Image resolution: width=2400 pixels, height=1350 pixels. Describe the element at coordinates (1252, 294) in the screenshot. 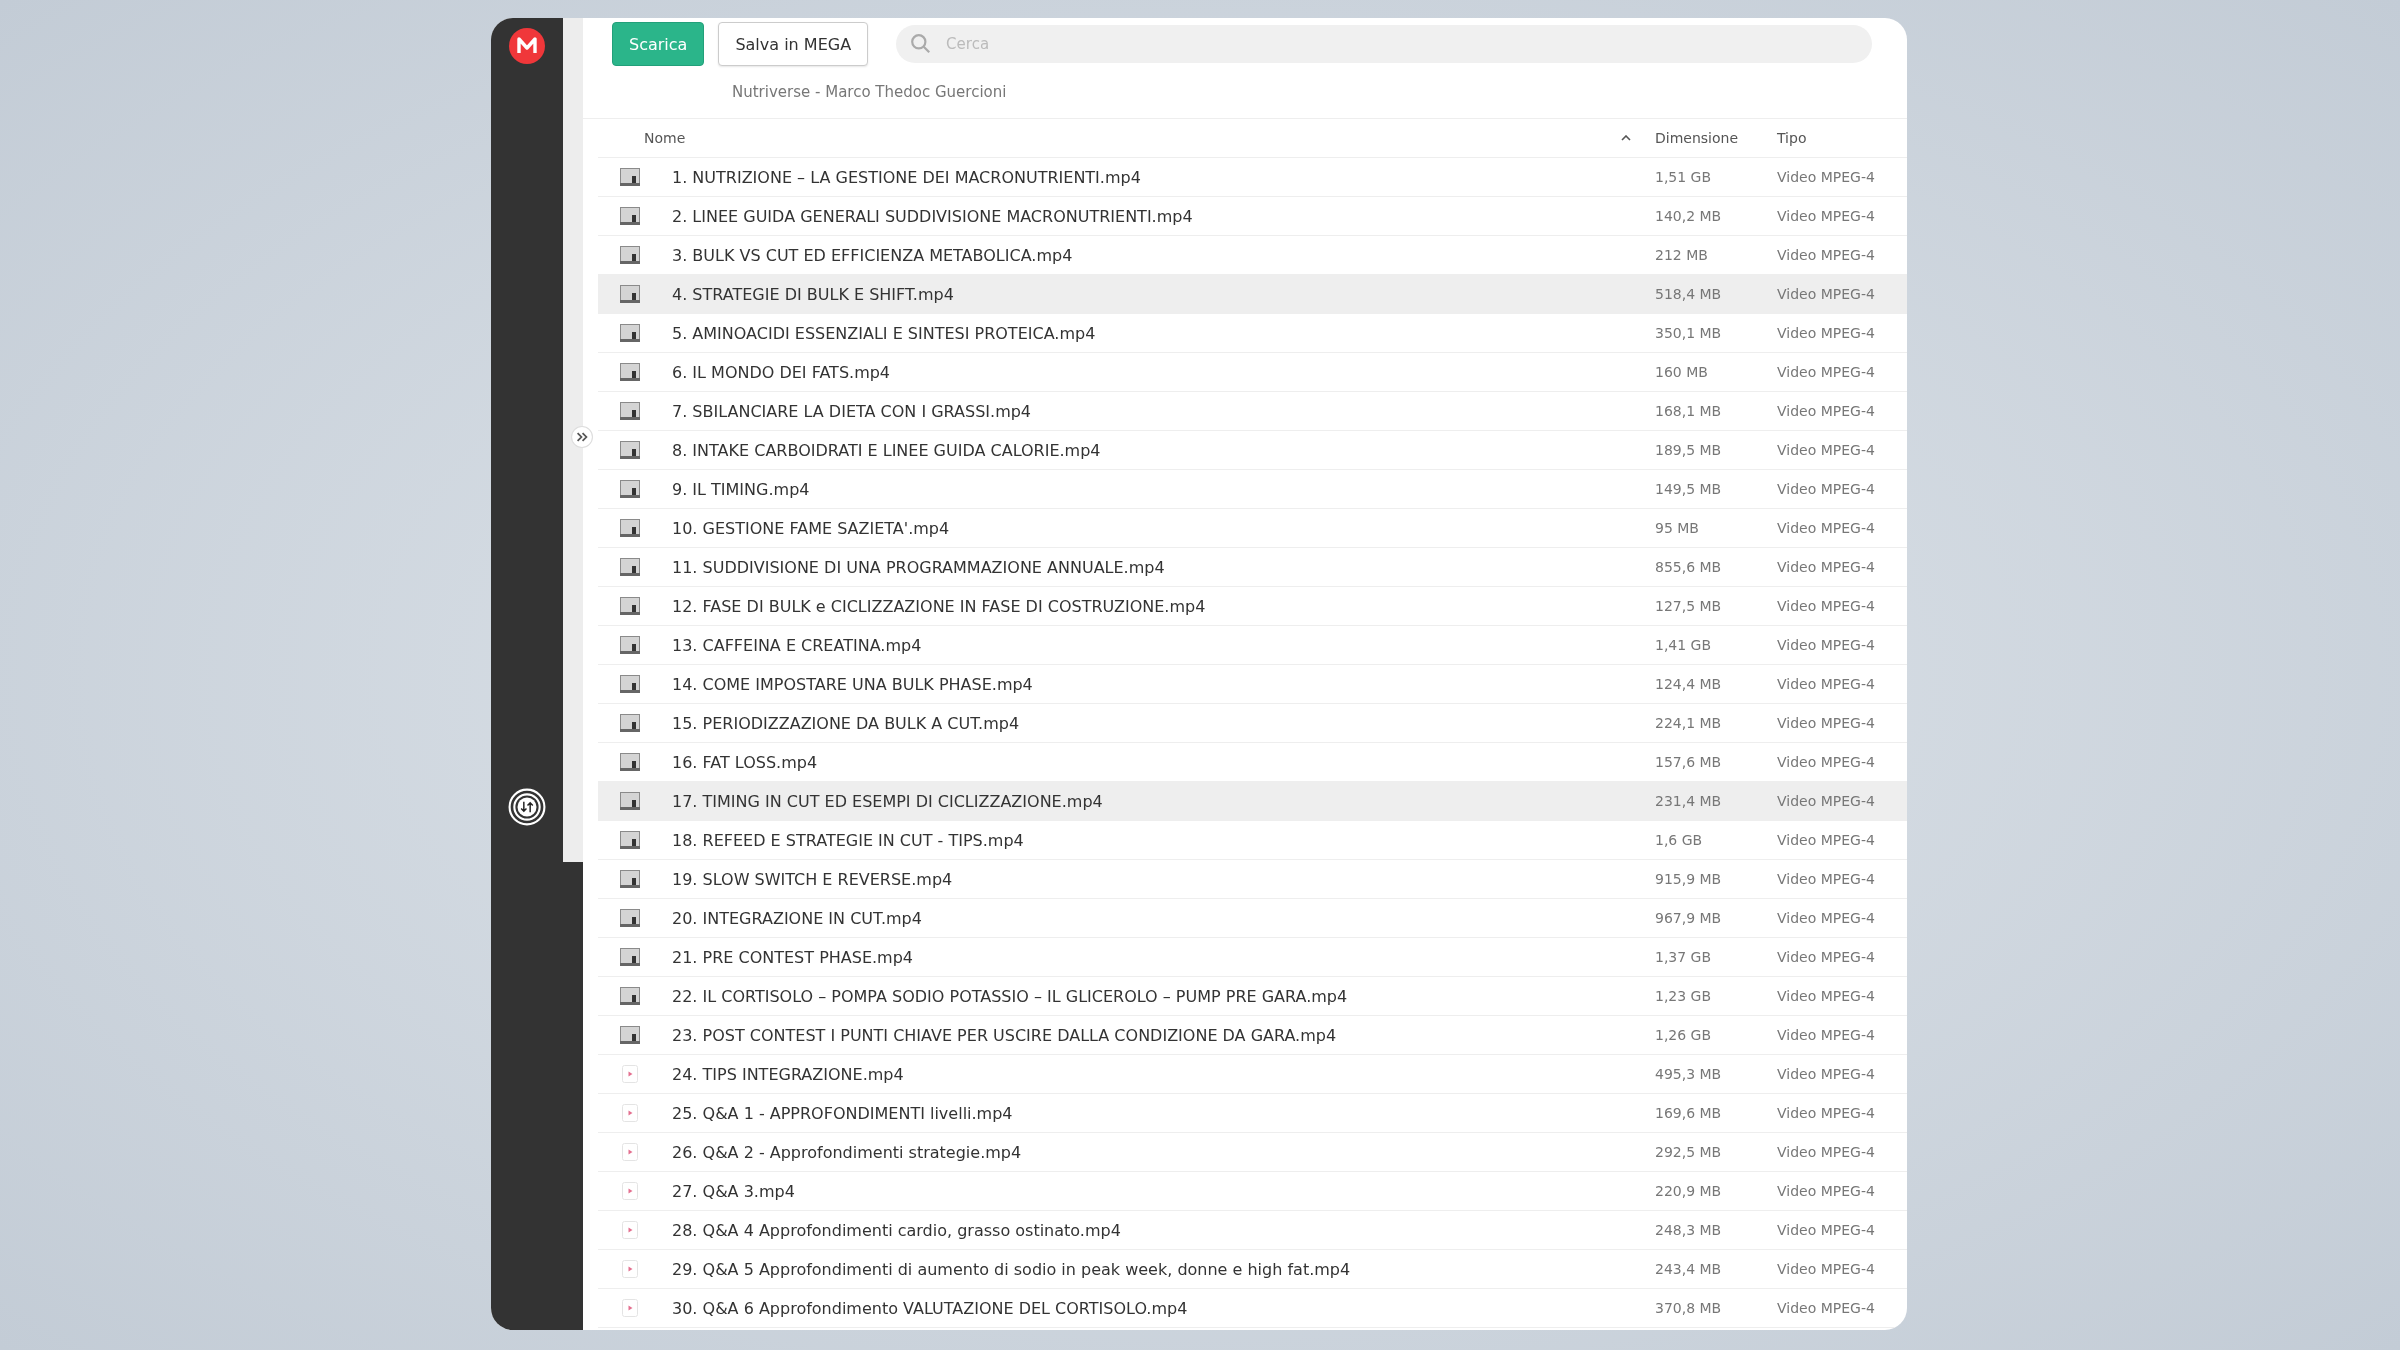

I see `file-row: 4. STRATEGIE DI BULK E SHIFT.mp4 518,4 MB Video MPEG-4` at that location.